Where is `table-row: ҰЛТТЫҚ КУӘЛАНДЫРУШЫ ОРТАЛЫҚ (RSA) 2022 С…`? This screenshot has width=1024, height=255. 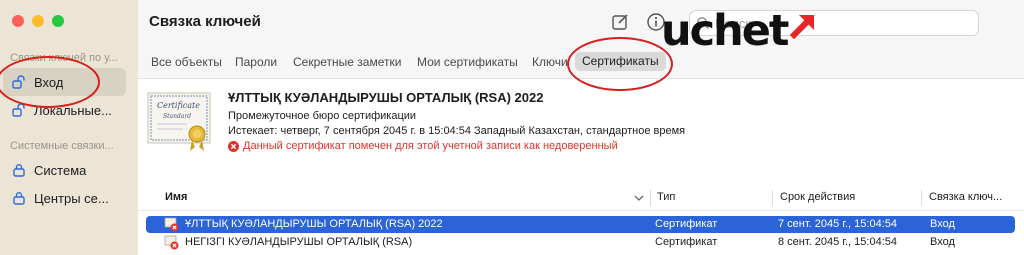 table-row: ҰЛТТЫҚ КУӘЛАНДЫРУШЫ ОРТАЛЫҚ (RSA) 2022 С… is located at coordinates (580, 224).